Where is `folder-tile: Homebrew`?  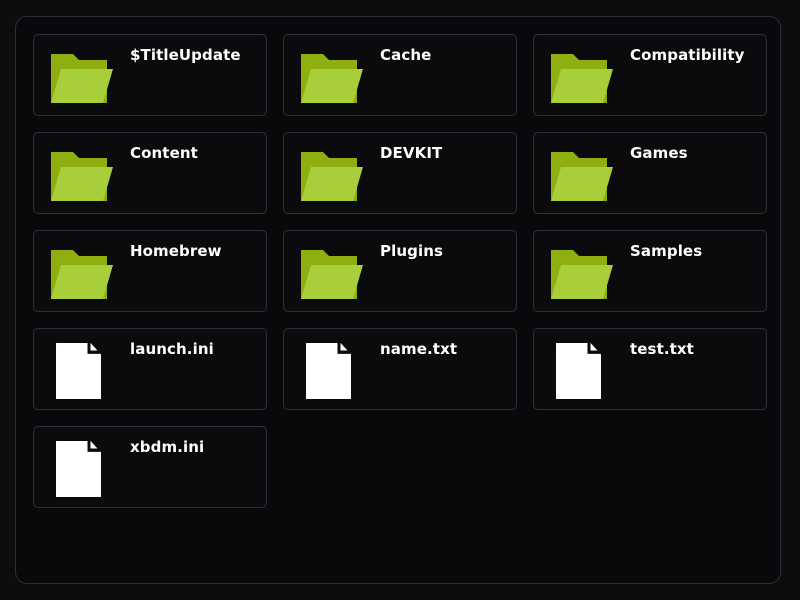
folder-tile: Homebrew is located at coordinates (150, 271).